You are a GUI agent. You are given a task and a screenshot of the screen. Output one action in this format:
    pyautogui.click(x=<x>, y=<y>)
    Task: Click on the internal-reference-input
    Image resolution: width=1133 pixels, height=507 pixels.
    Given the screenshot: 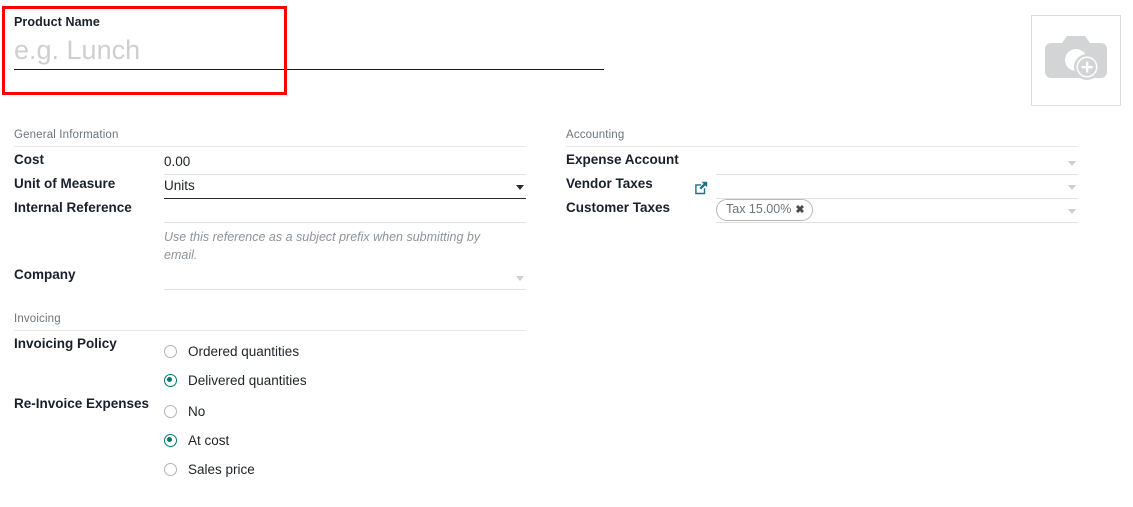 What is the action you would take?
    pyautogui.click(x=345, y=211)
    